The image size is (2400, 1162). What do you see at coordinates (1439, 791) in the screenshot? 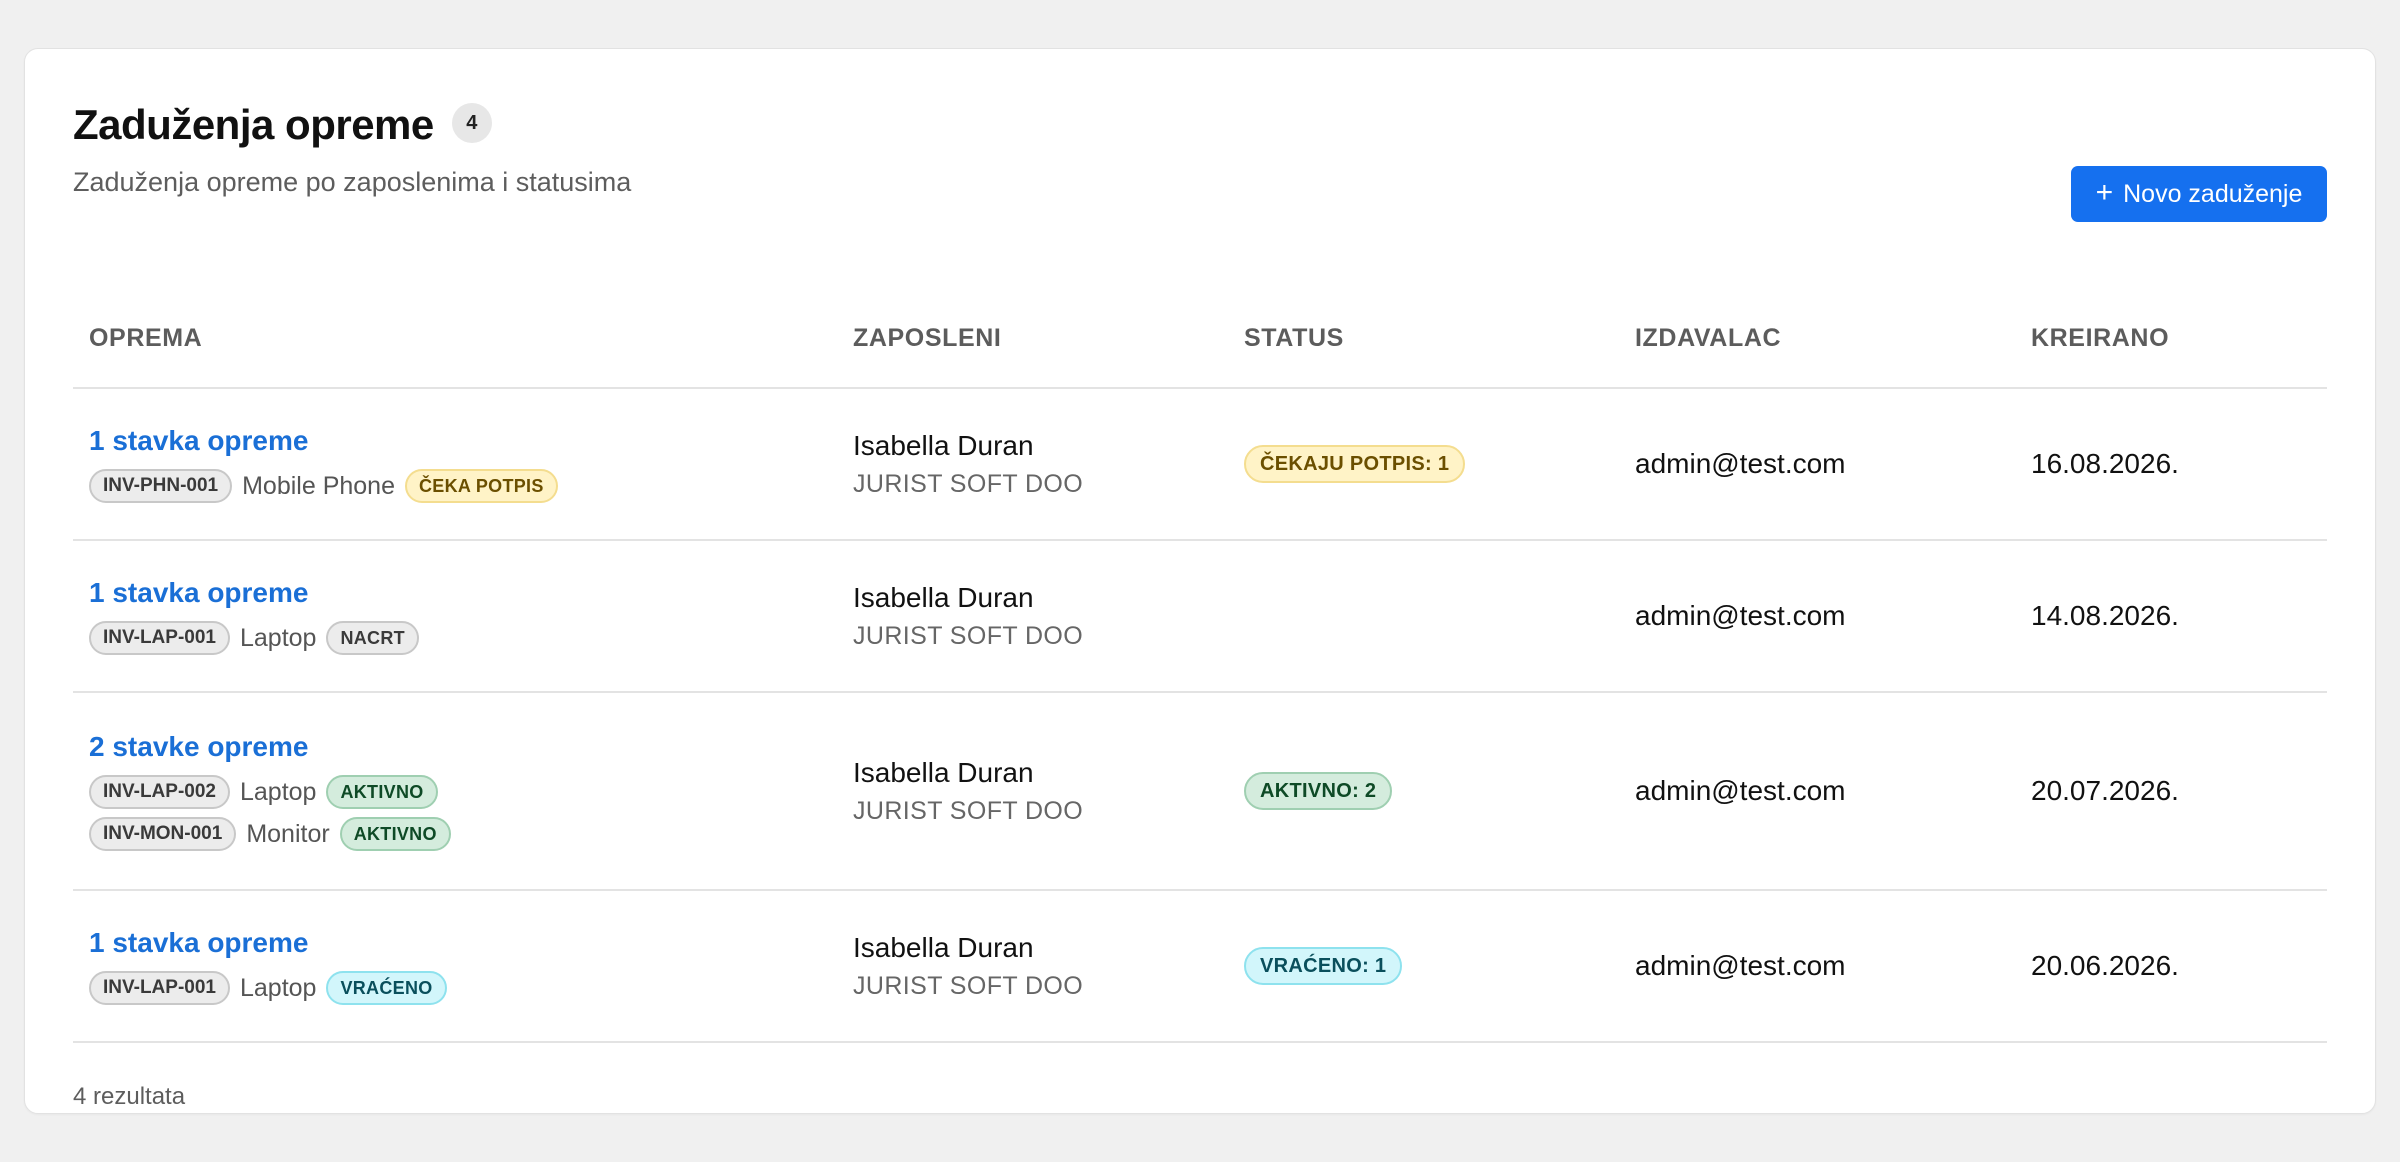
I see `status-cell: AKTIVNO: 2` at bounding box center [1439, 791].